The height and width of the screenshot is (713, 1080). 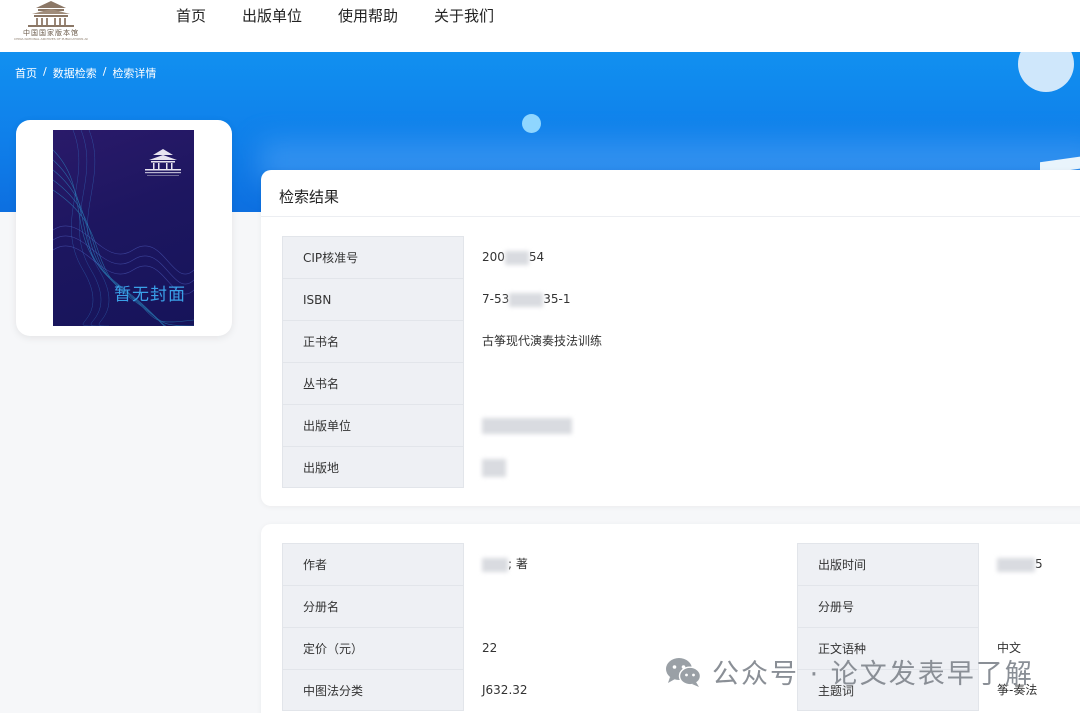 I want to click on row-label-cip: CIP核准号, so click(x=373, y=257).